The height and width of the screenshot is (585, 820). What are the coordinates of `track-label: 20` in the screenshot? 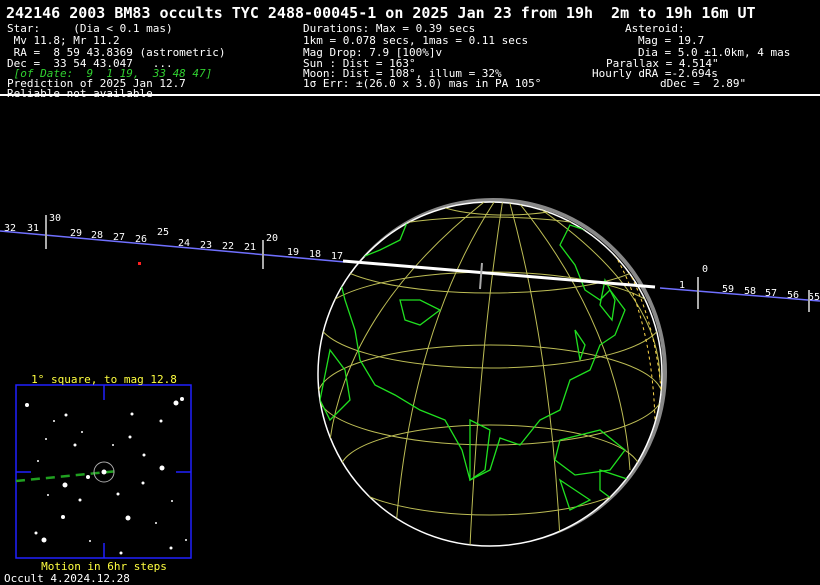 It's located at (272, 238).